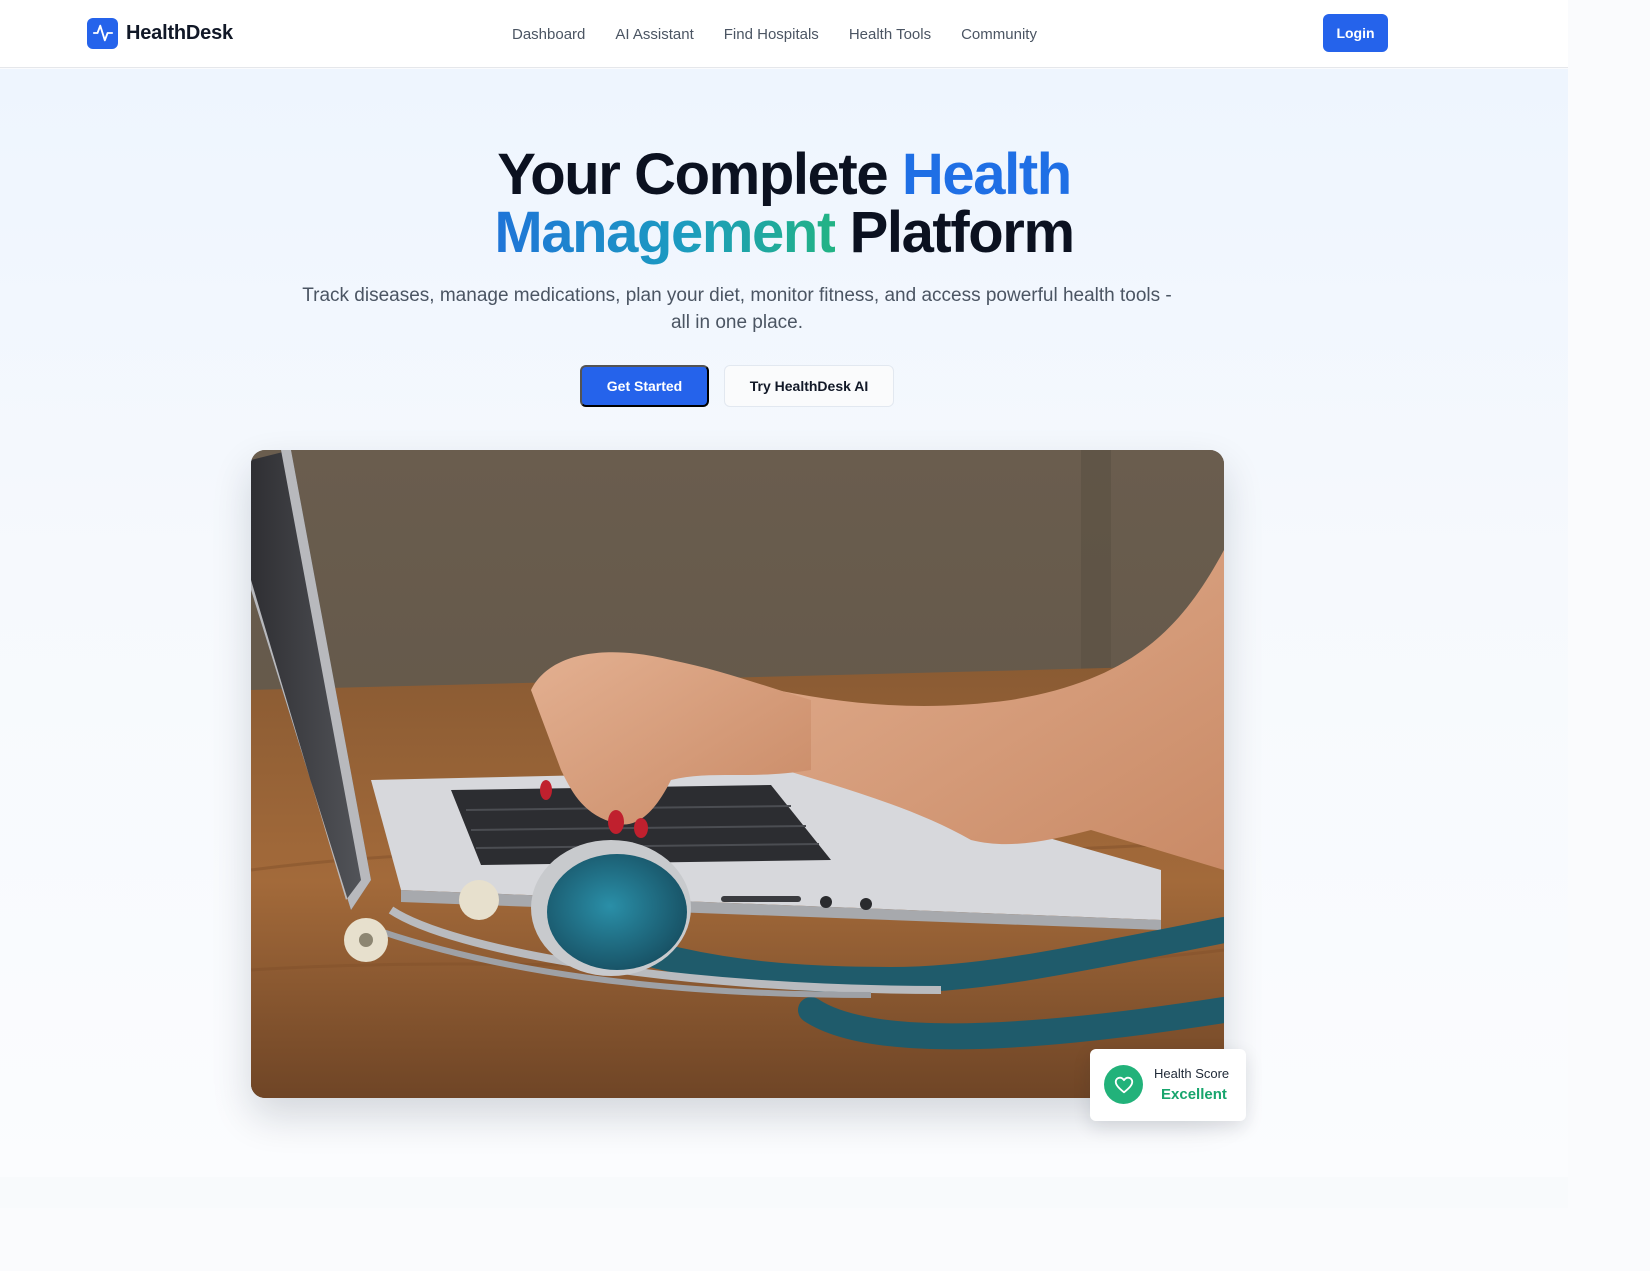 The width and height of the screenshot is (1650, 1271). I want to click on nav-link-dashboard: Dashboard, so click(548, 34).